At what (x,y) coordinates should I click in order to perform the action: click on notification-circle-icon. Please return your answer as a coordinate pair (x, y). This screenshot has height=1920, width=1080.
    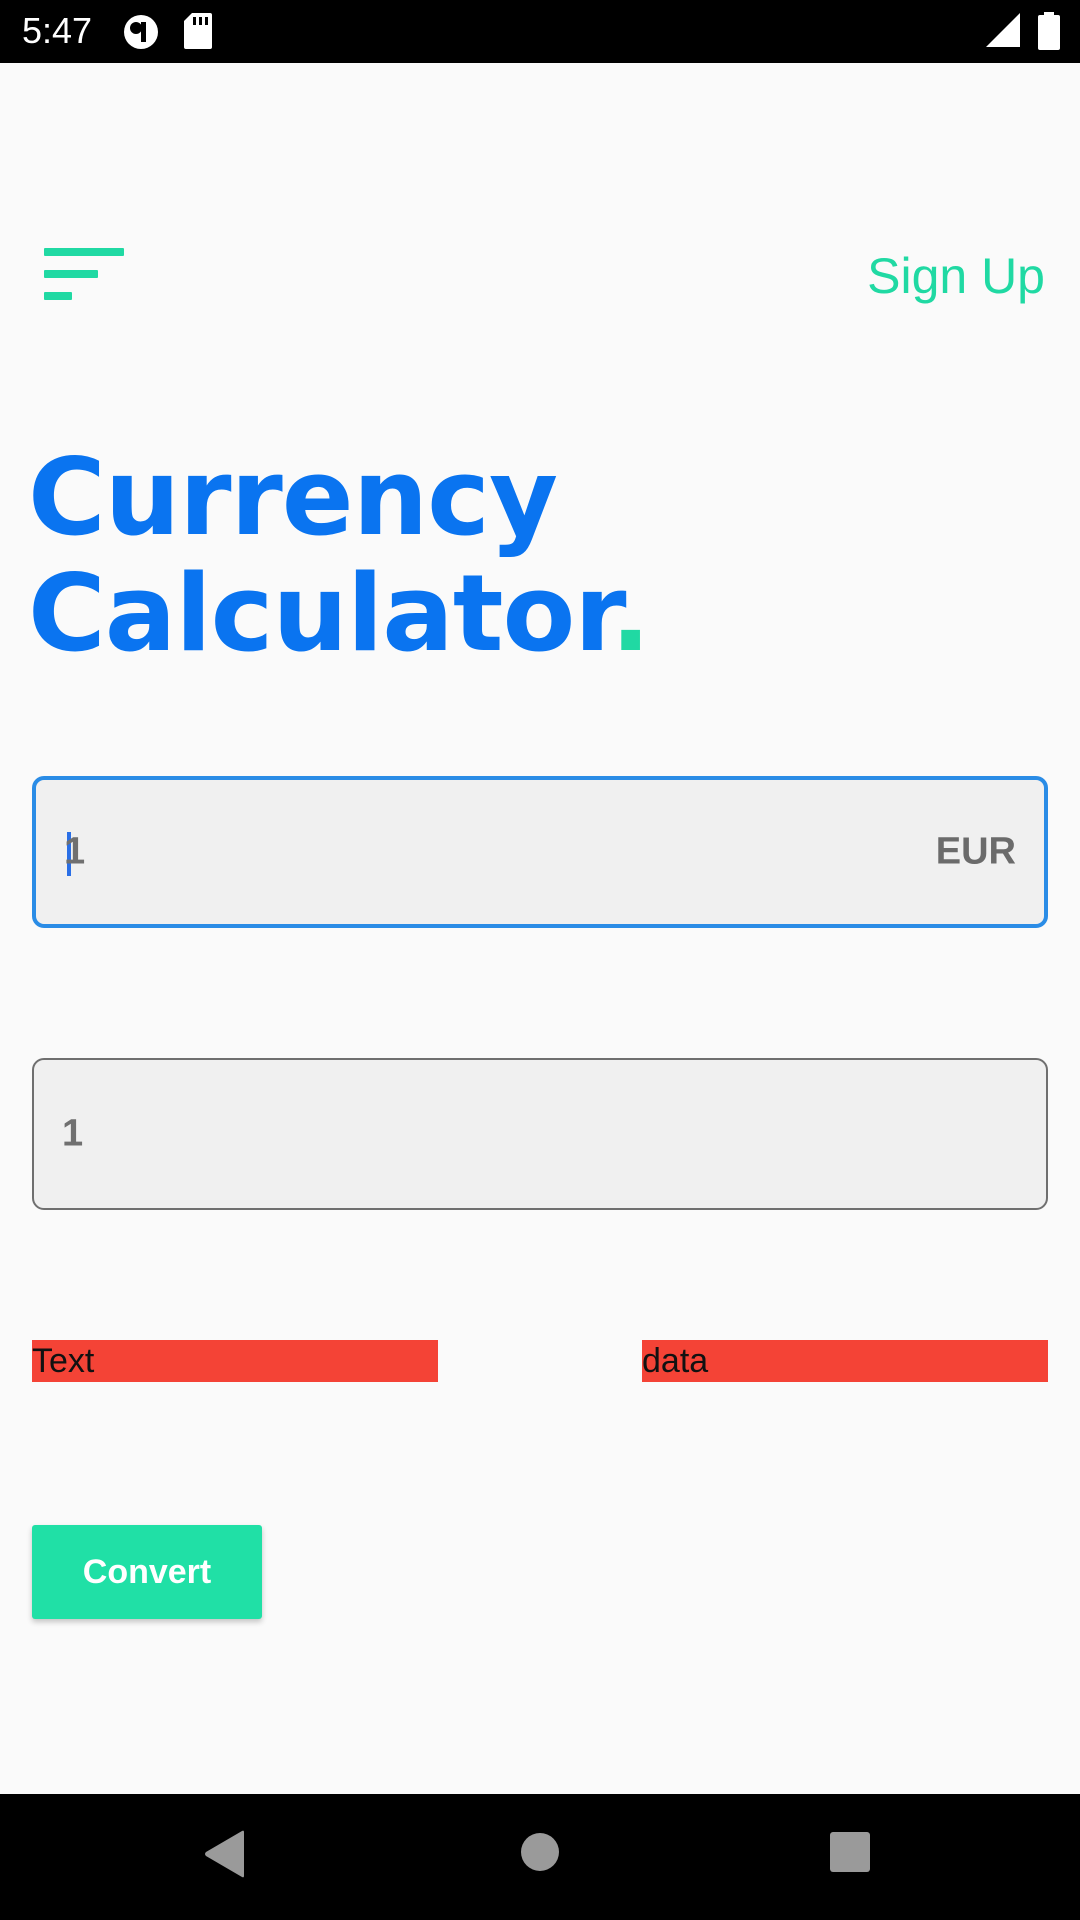
    Looking at the image, I should click on (141, 32).